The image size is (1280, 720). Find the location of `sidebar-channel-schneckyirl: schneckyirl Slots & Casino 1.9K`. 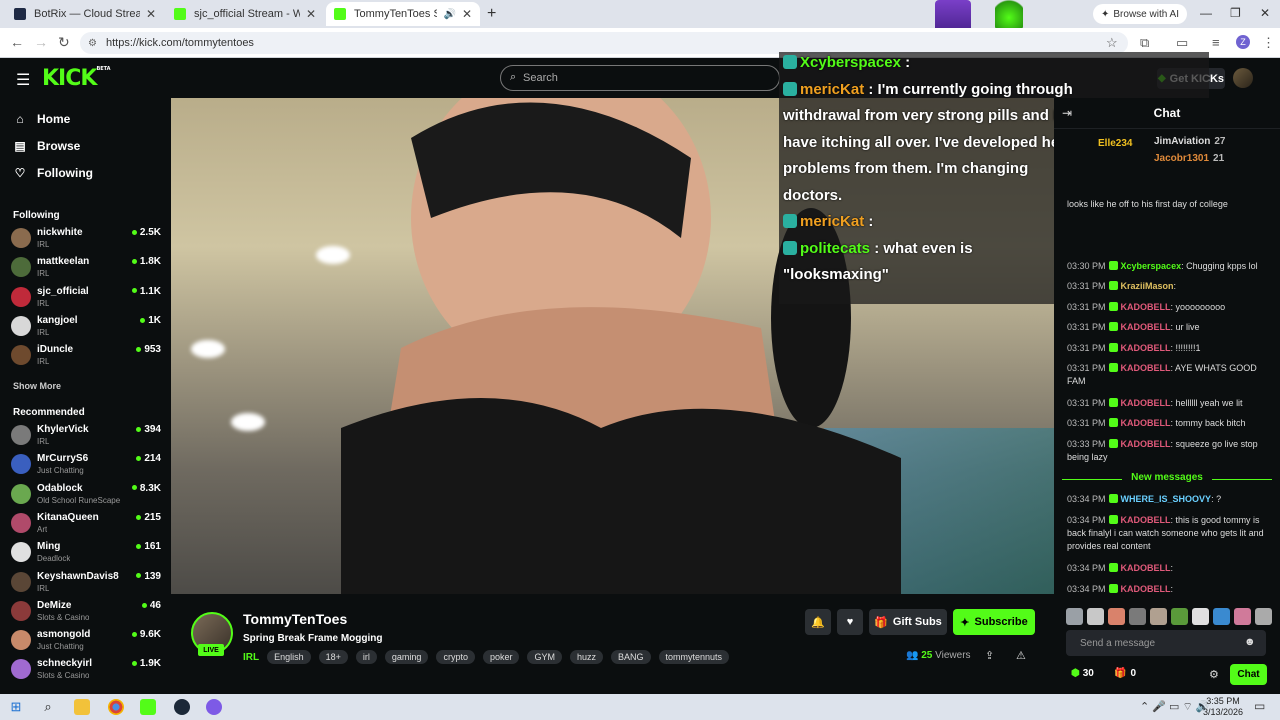

sidebar-channel-schneckyirl: schneckyirl Slots & Casino 1.9K is located at coordinates (86, 670).